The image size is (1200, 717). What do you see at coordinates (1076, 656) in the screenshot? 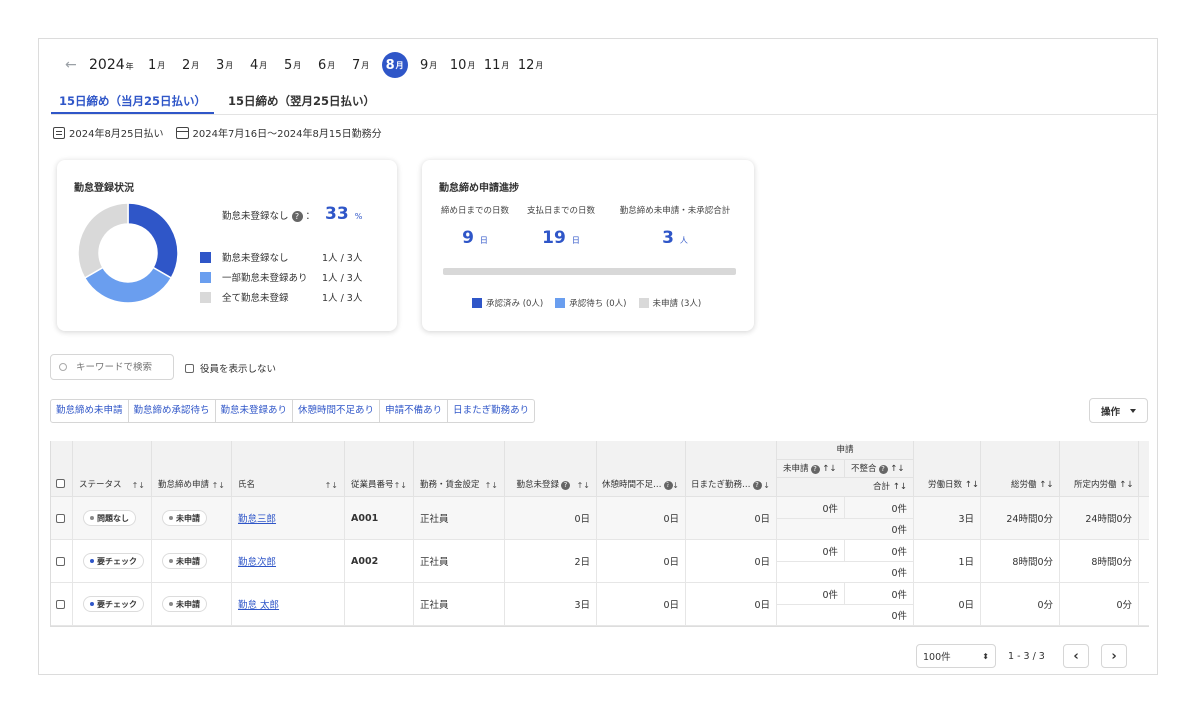
I see `prev-page-button: ‹` at bounding box center [1076, 656].